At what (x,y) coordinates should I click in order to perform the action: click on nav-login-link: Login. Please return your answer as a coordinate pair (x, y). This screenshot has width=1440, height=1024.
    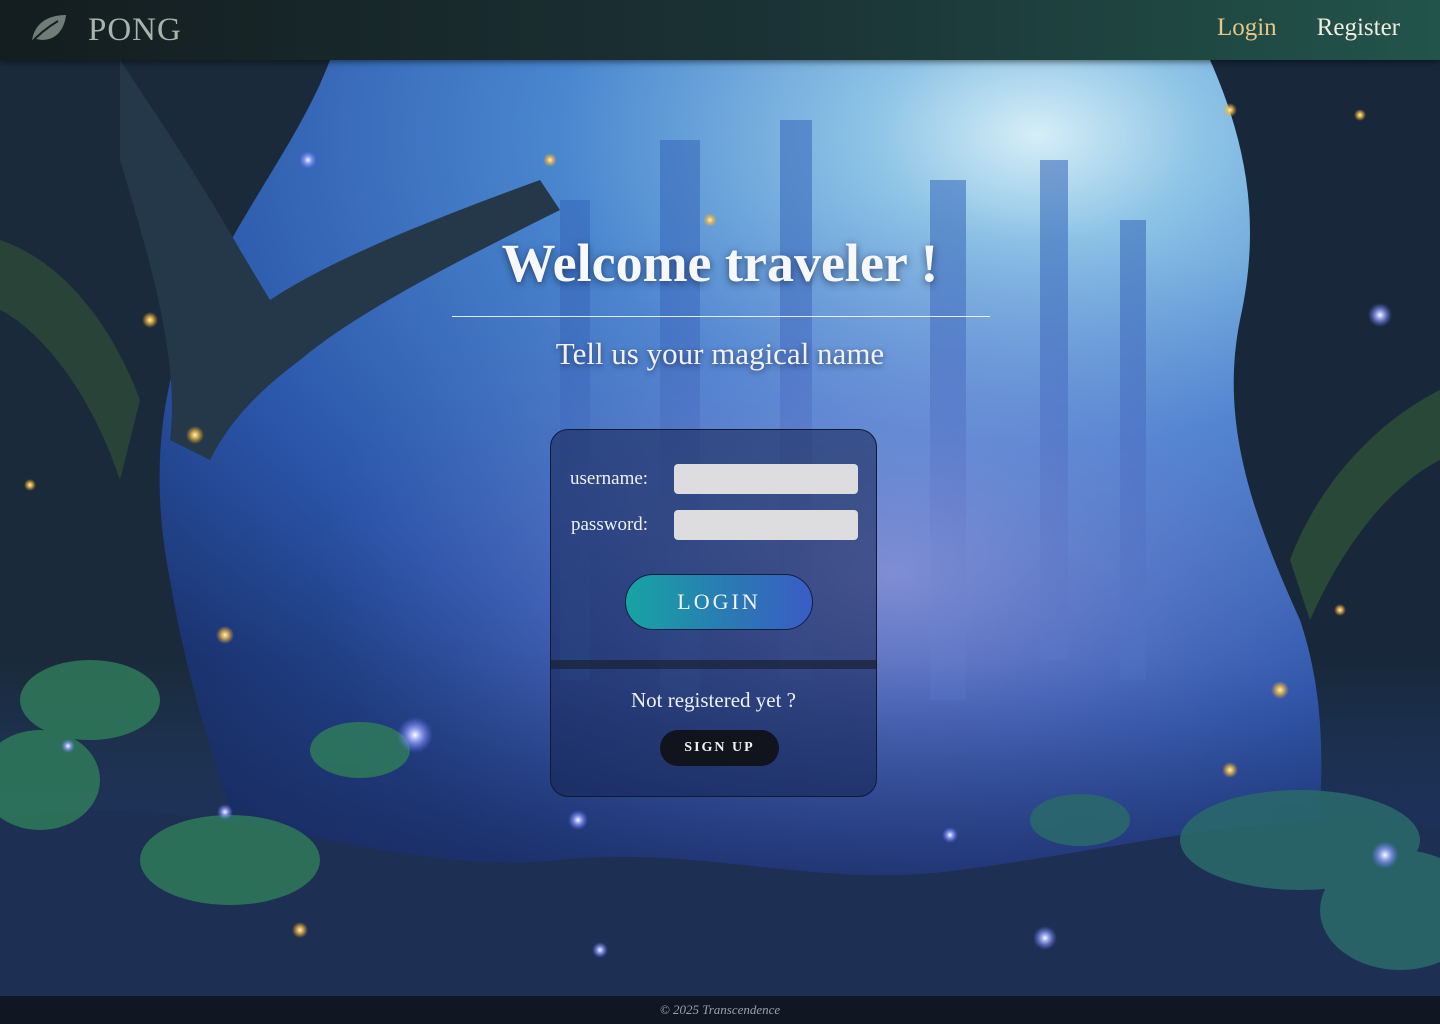
    Looking at the image, I should click on (1247, 28).